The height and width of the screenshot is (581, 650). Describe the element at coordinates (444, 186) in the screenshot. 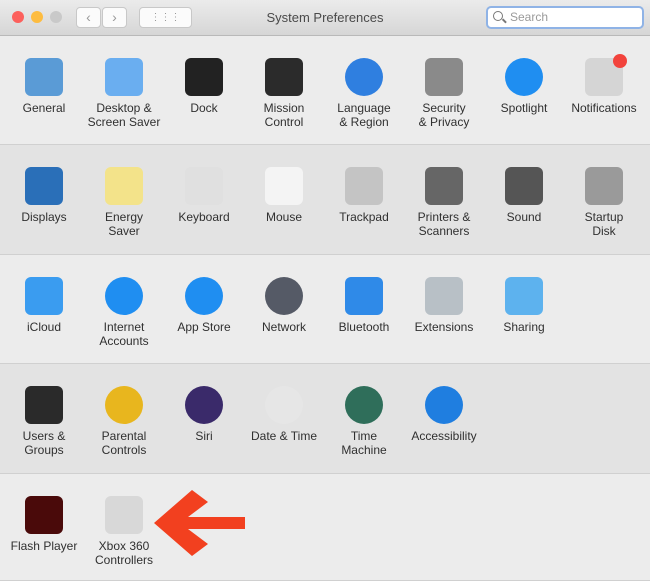

I see `printer-icon` at that location.